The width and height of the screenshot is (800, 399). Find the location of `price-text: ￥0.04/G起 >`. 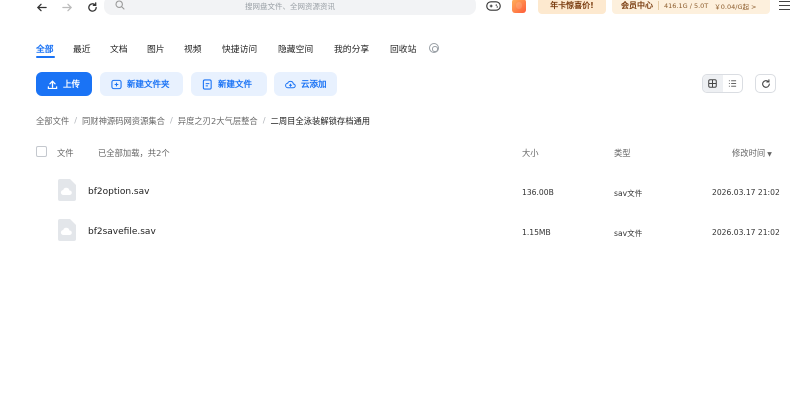

price-text: ￥0.04/G起 > is located at coordinates (735, 6).